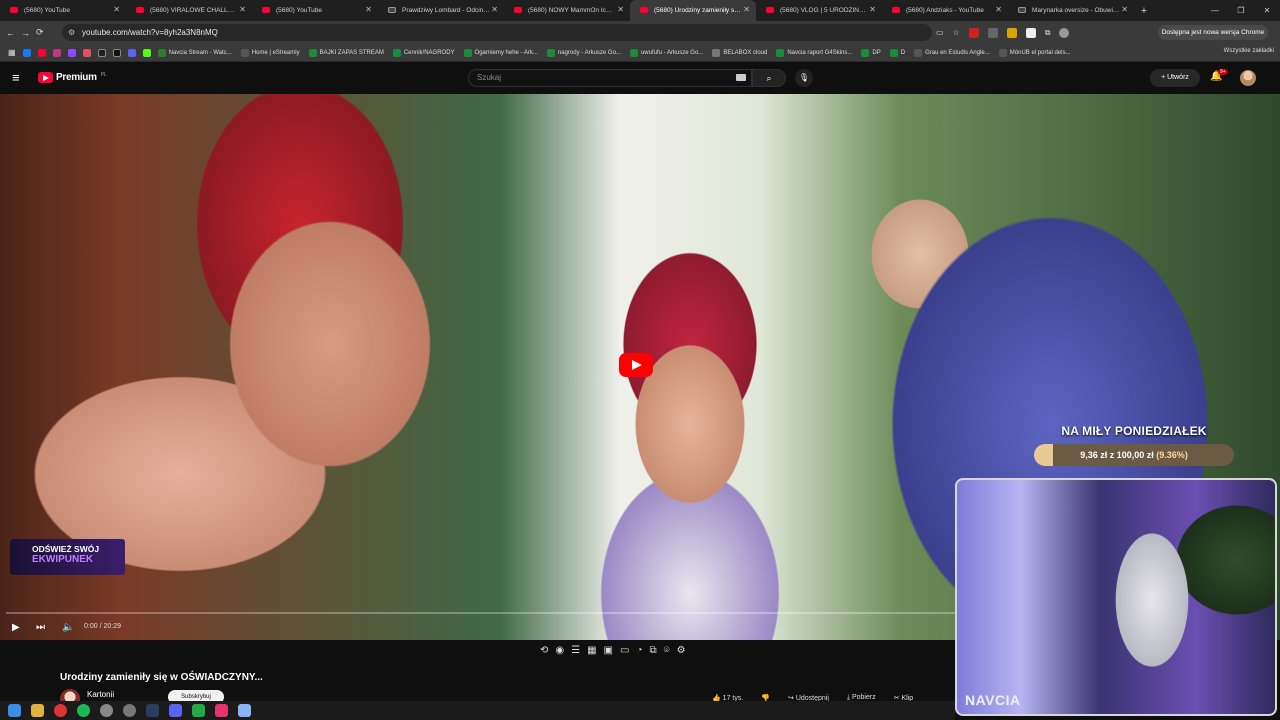  Describe the element at coordinates (146, 52) in the screenshot. I see `kick-icon` at that location.